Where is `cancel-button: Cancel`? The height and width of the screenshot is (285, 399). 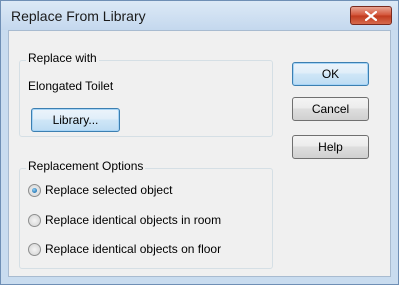 cancel-button: Cancel is located at coordinates (330, 109).